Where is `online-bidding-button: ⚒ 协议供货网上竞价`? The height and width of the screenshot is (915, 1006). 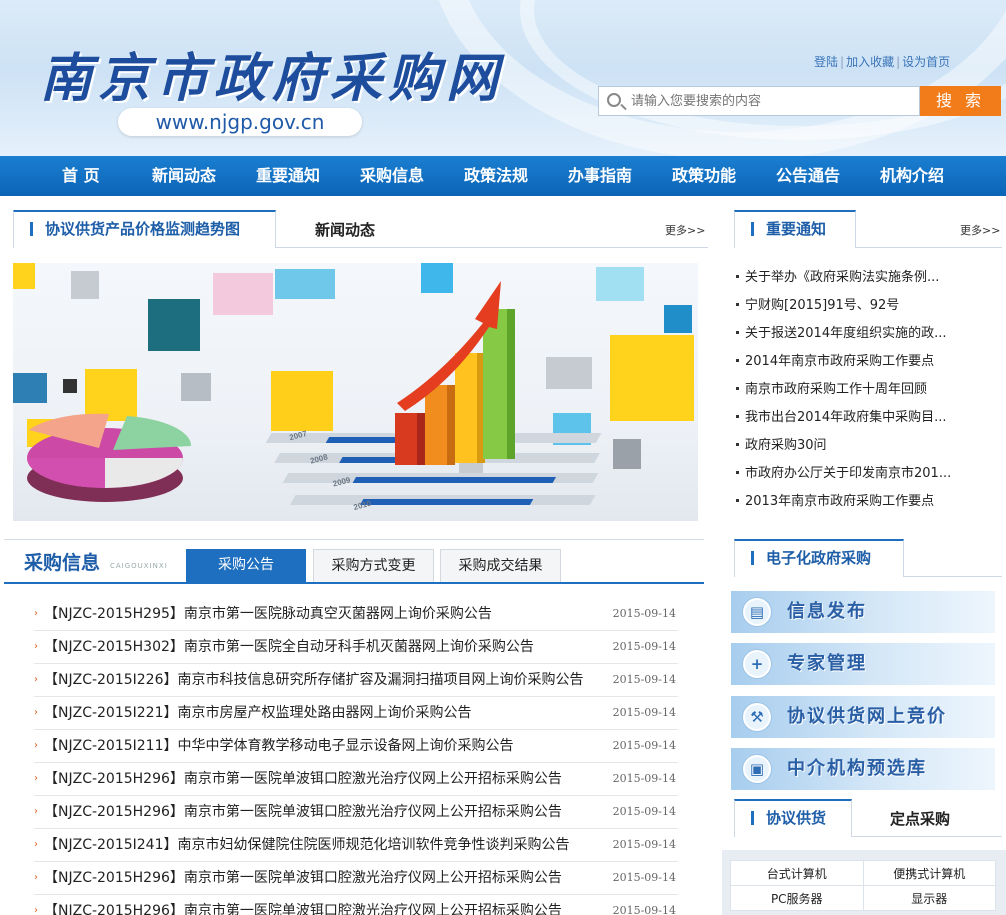 online-bidding-button: ⚒ 协议供货网上竞价 is located at coordinates (863, 717).